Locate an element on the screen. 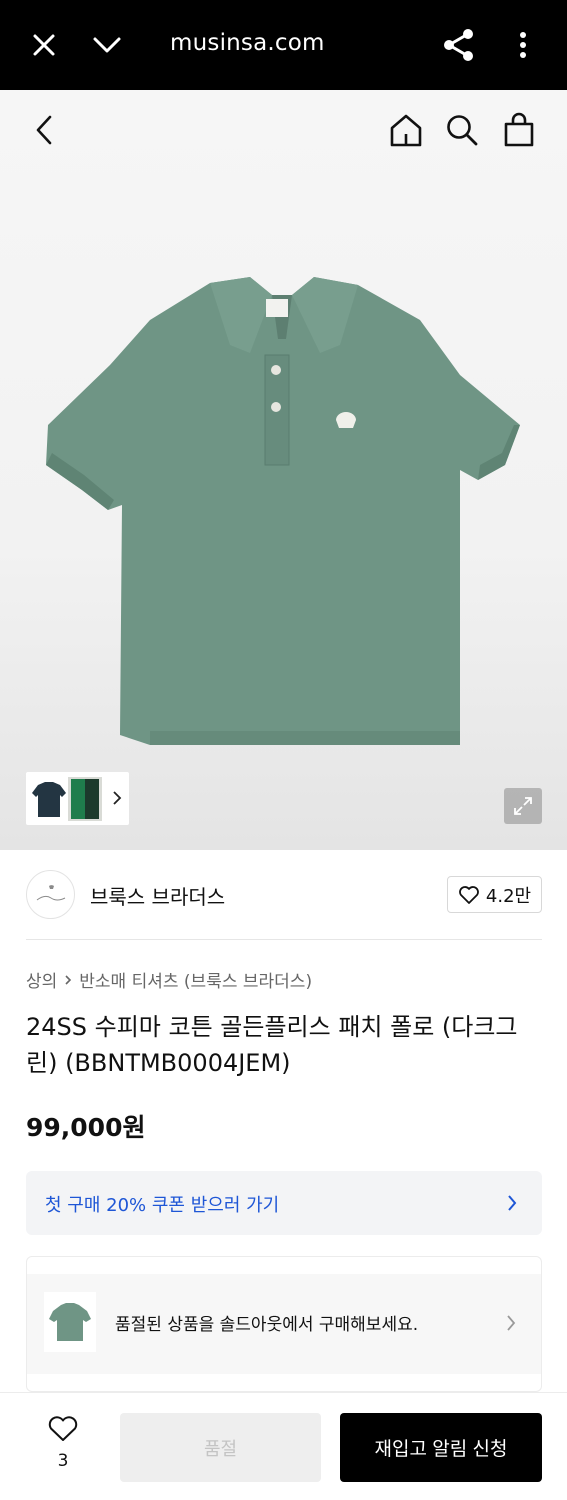 This screenshot has height=1500, width=567. back-icon is located at coordinates (44, 130).